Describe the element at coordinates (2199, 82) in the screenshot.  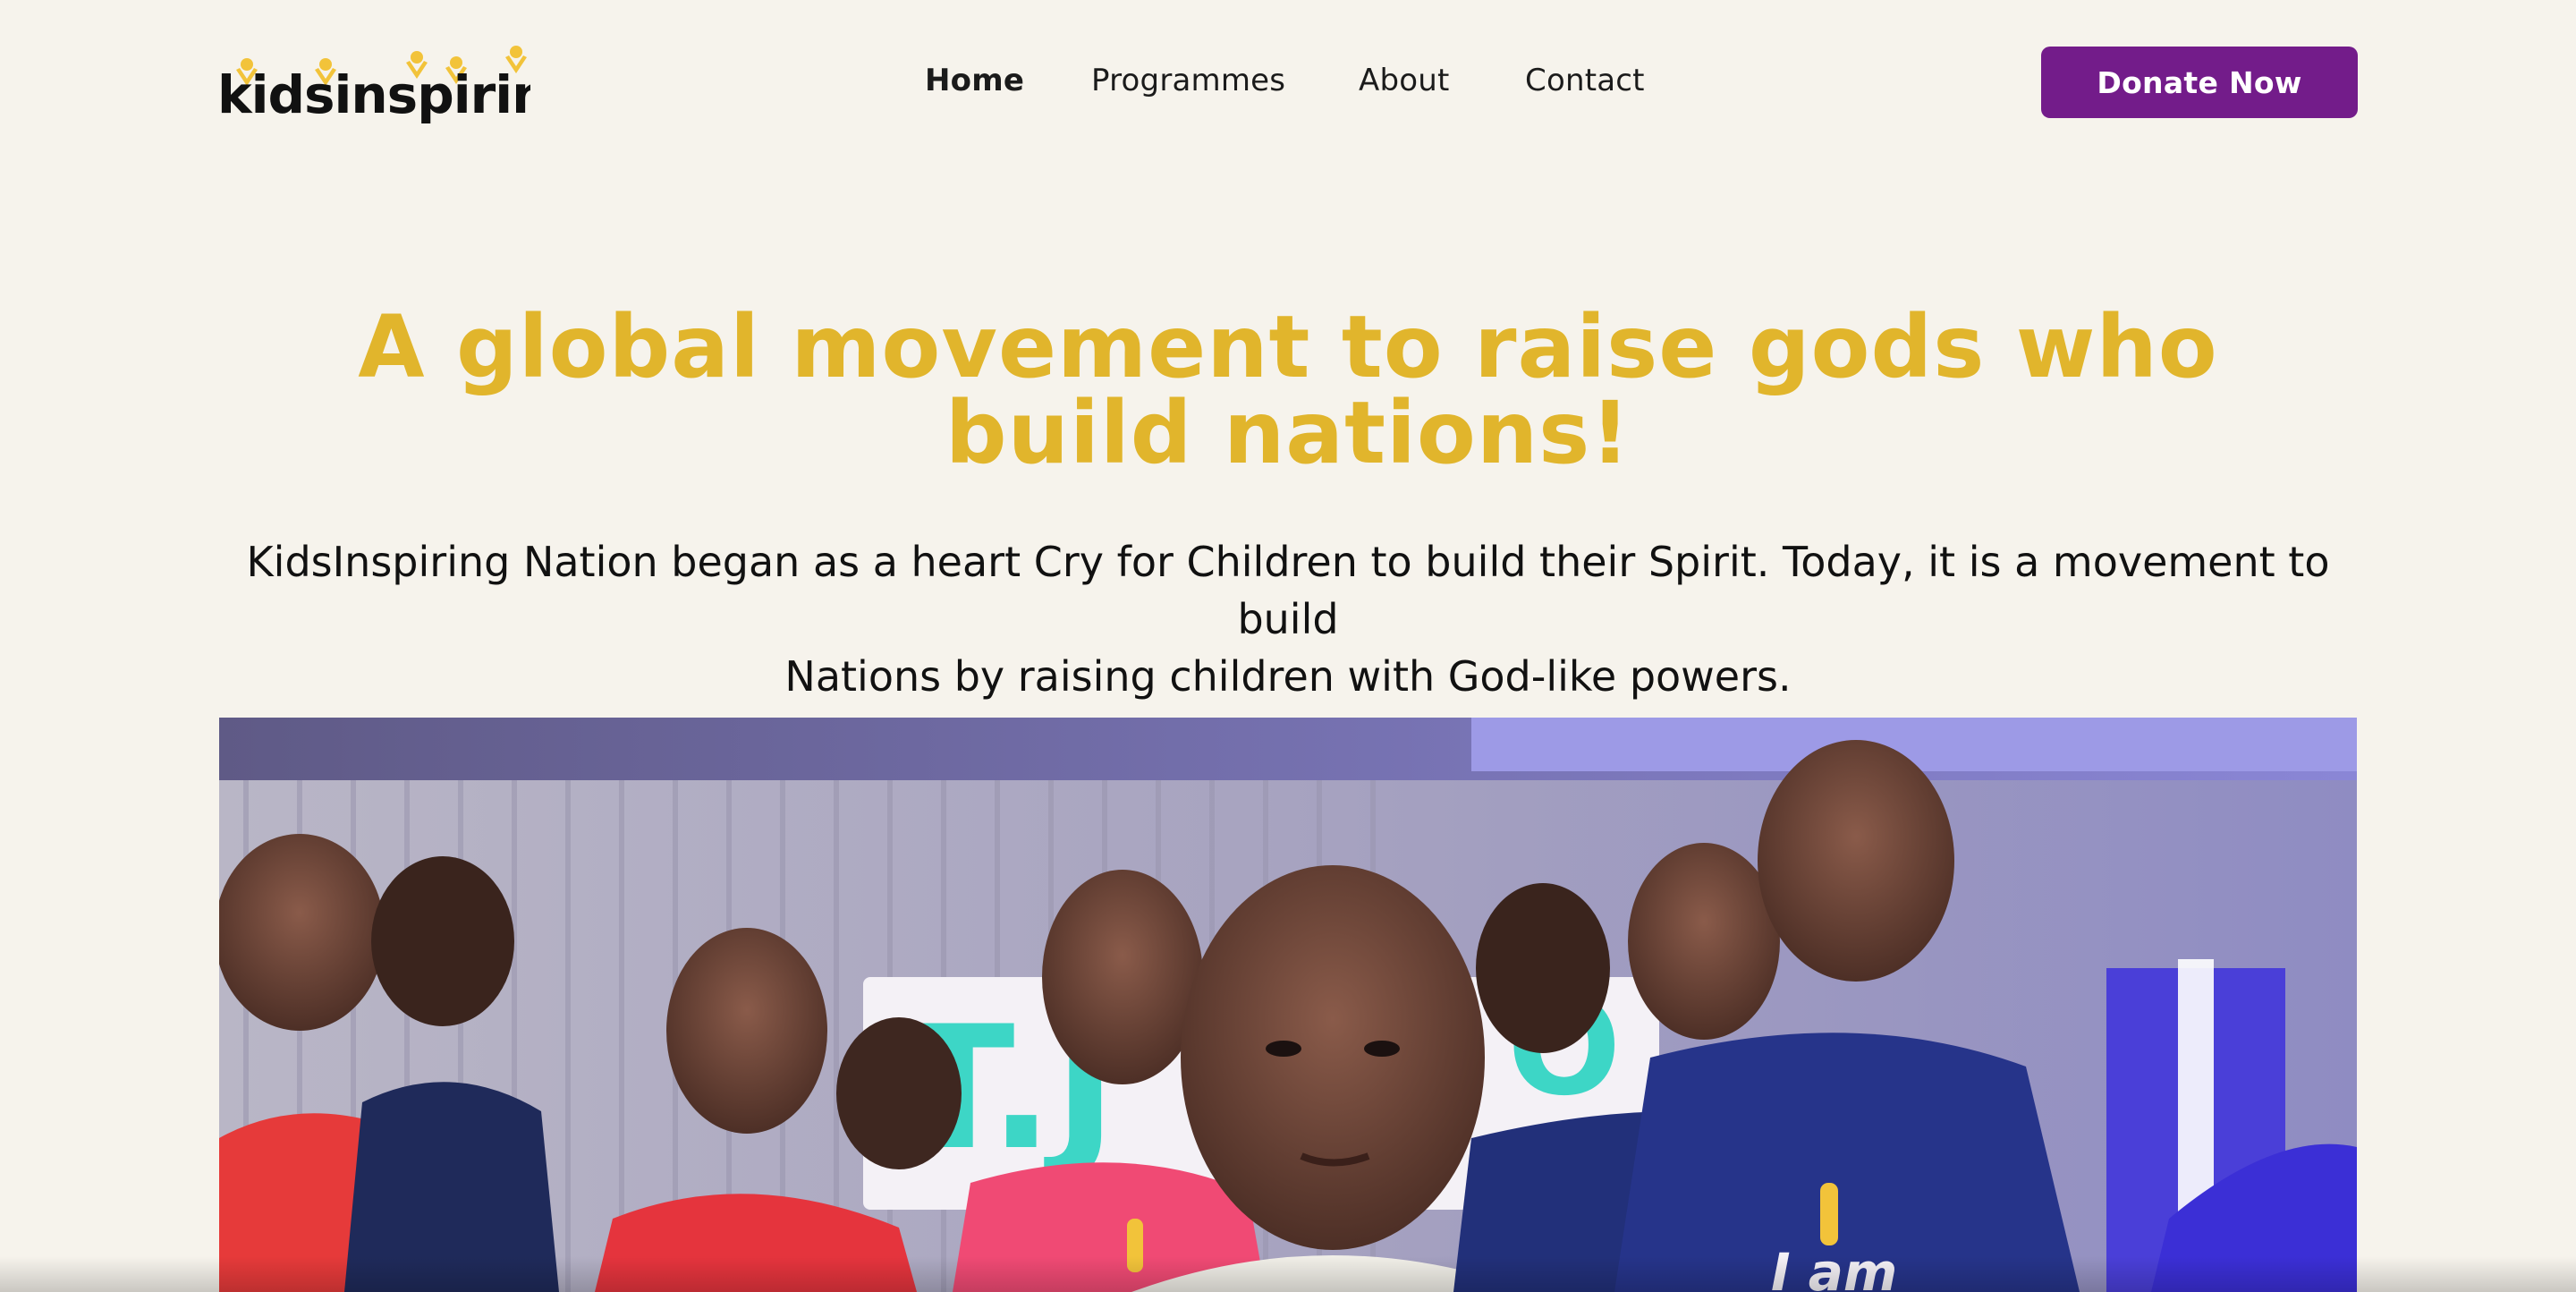
I see `donate-now-button: Donate Now` at that location.